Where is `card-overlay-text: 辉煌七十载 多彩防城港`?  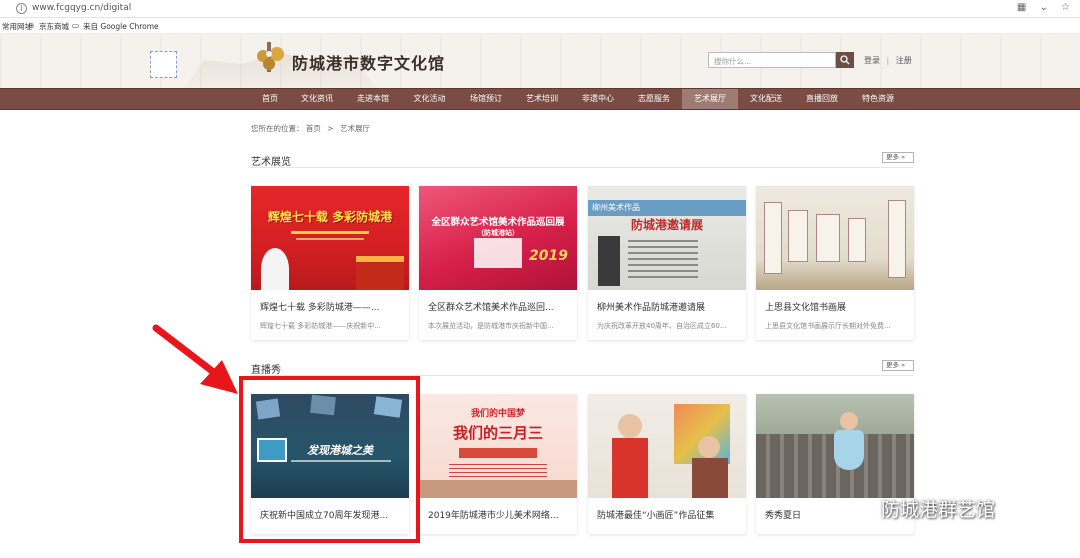 card-overlay-text: 辉煌七十载 多彩防城港 is located at coordinates (330, 217).